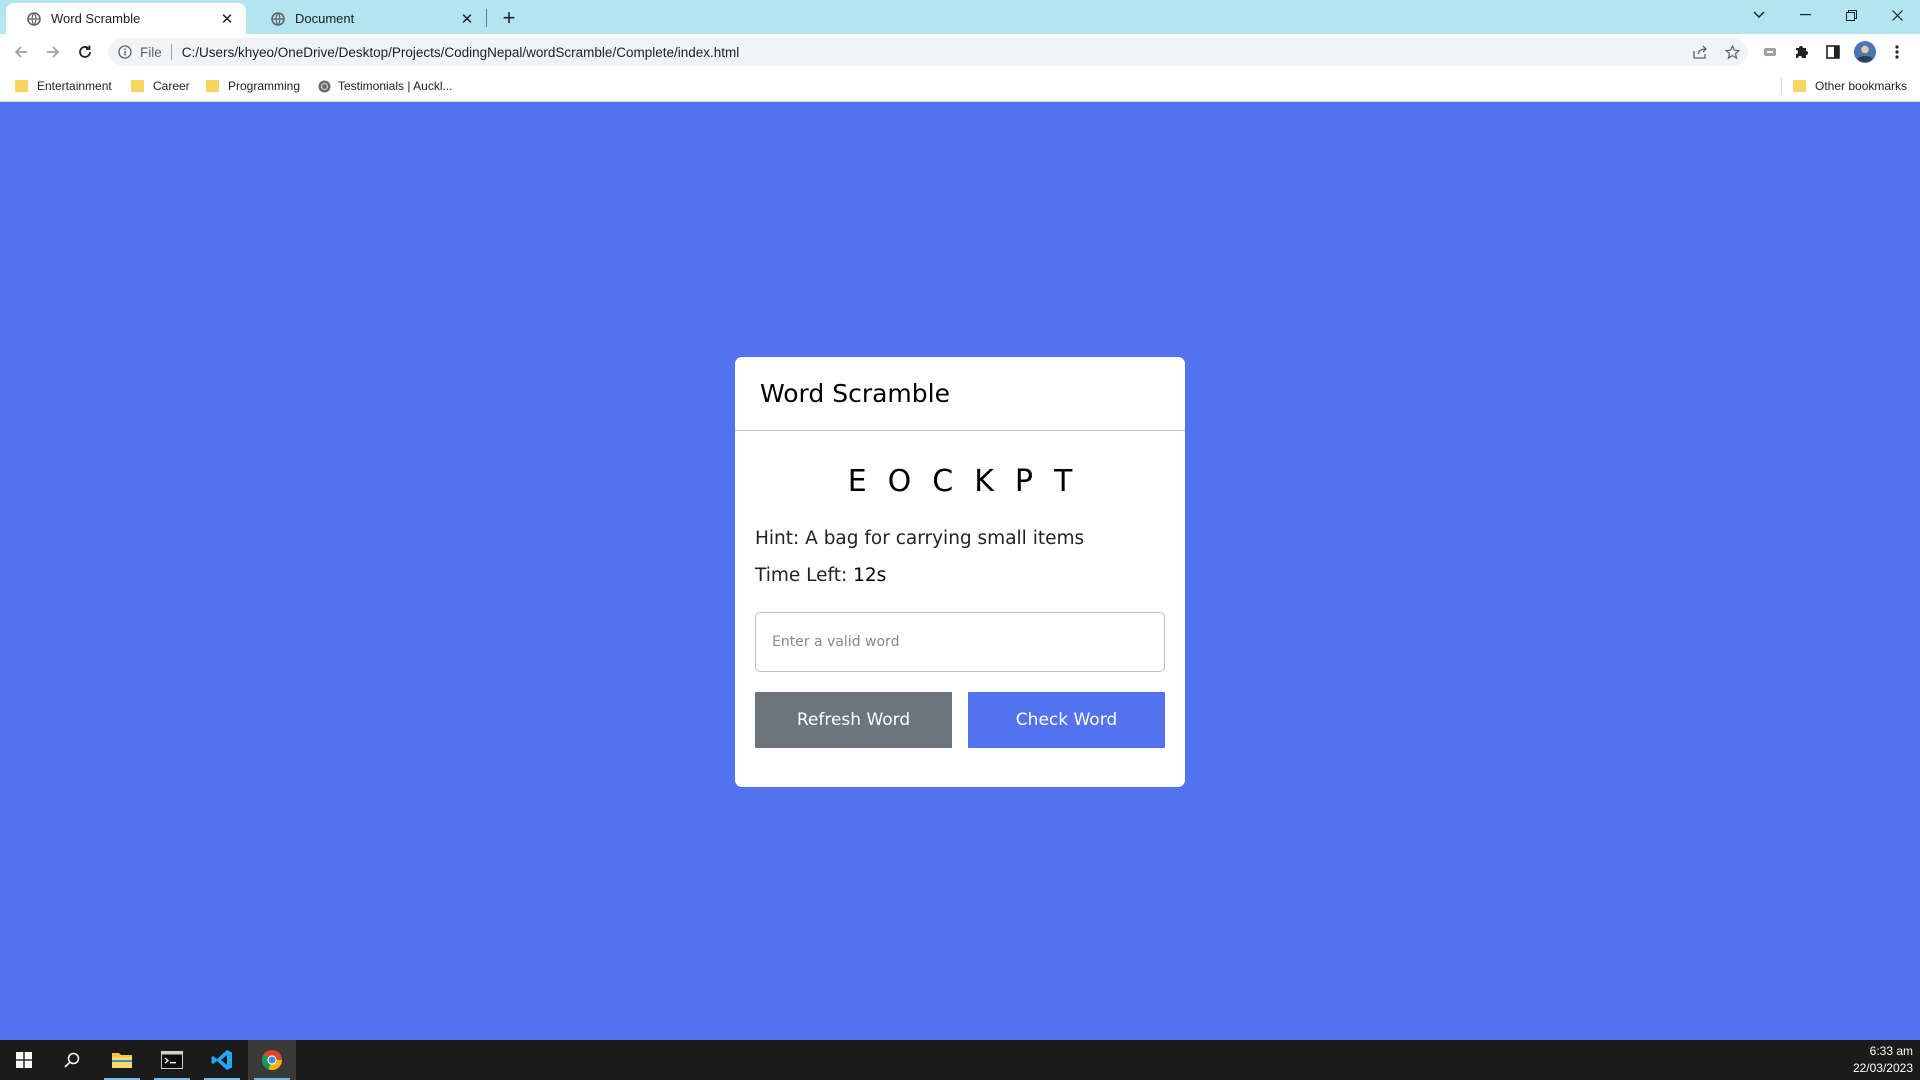 The image size is (1920, 1080). I want to click on hint-line: Hint: A bag for carrying small items, so click(960, 539).